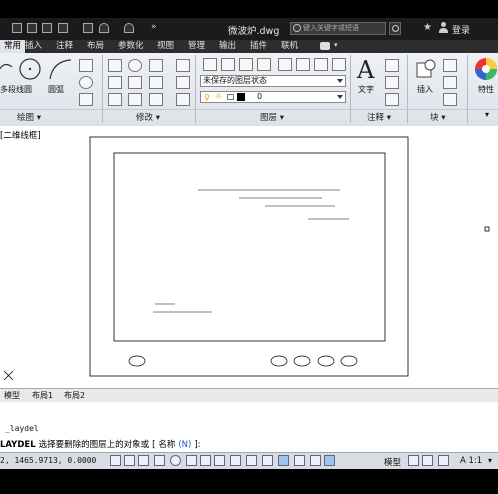 The image size is (498, 494). What do you see at coordinates (183, 65) in the screenshot?
I see `erase-button` at bounding box center [183, 65].